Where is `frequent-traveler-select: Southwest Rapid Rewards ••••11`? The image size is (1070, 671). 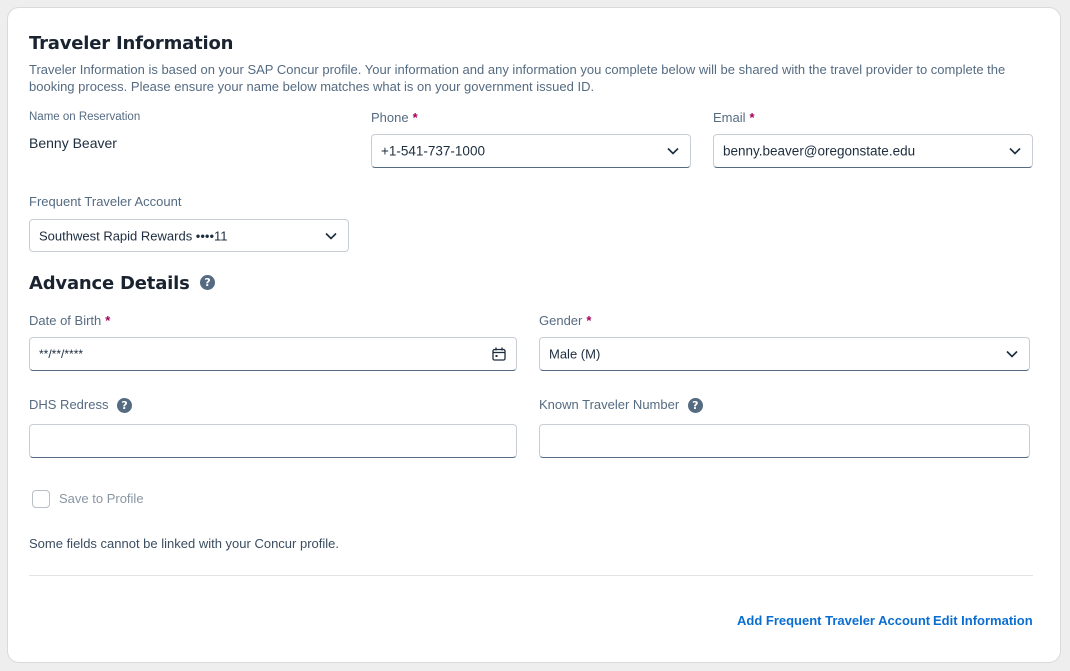 frequent-traveler-select: Southwest Rapid Rewards ••••11 is located at coordinates (189, 235).